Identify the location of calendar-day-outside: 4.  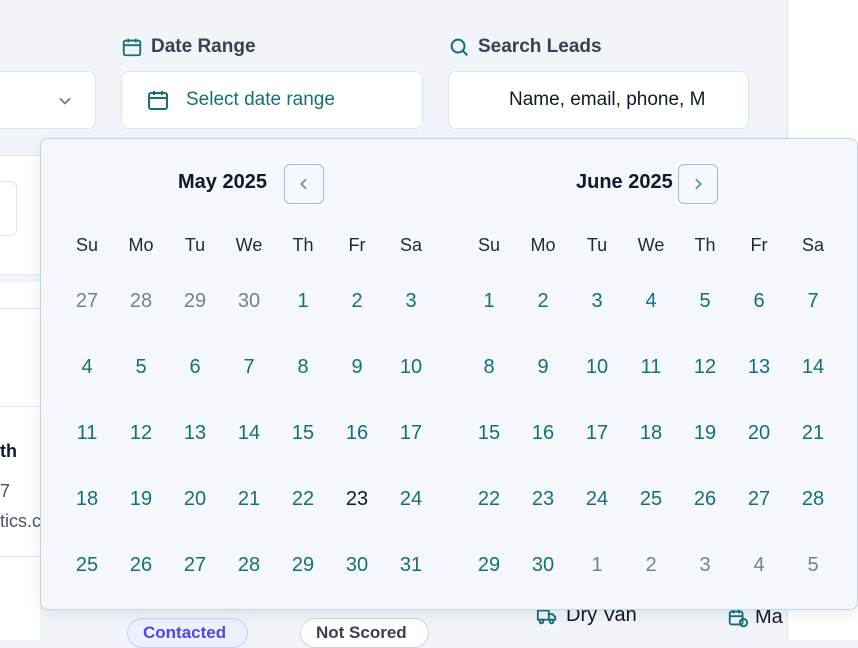
(759, 565).